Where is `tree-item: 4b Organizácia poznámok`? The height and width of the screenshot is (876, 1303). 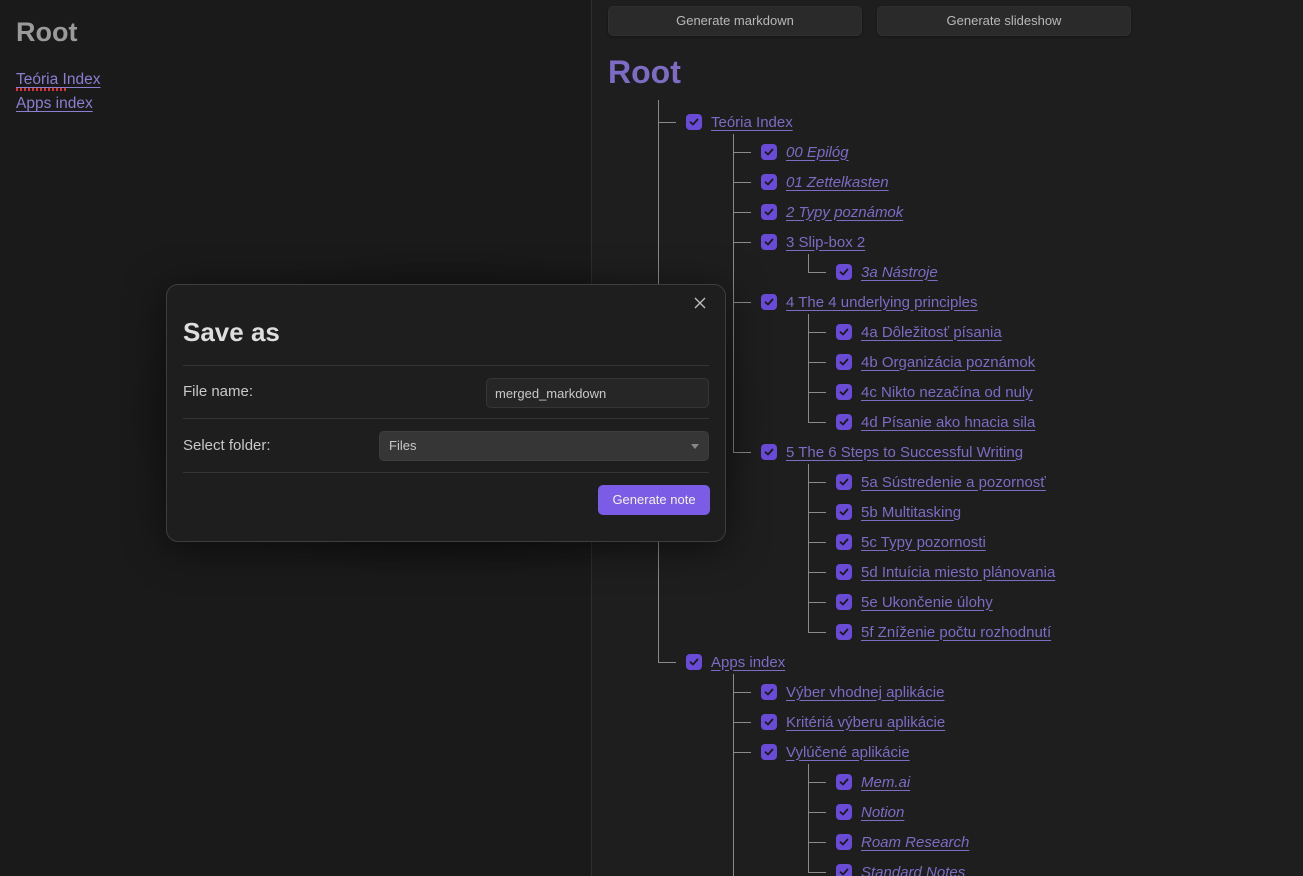
tree-item: 4b Organizácia poznámok is located at coordinates (935, 362).